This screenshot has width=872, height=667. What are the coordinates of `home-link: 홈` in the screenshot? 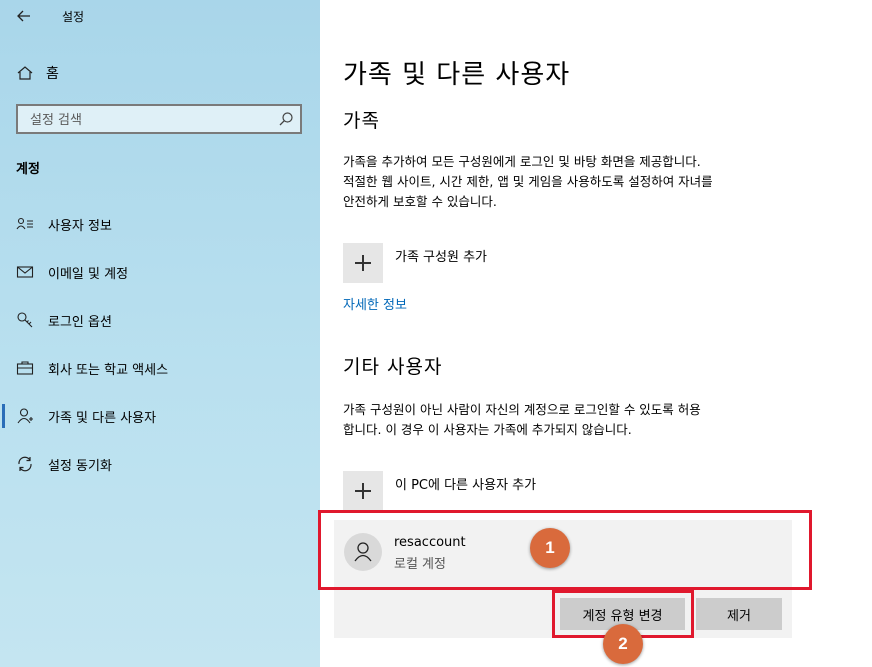 It's located at (37, 73).